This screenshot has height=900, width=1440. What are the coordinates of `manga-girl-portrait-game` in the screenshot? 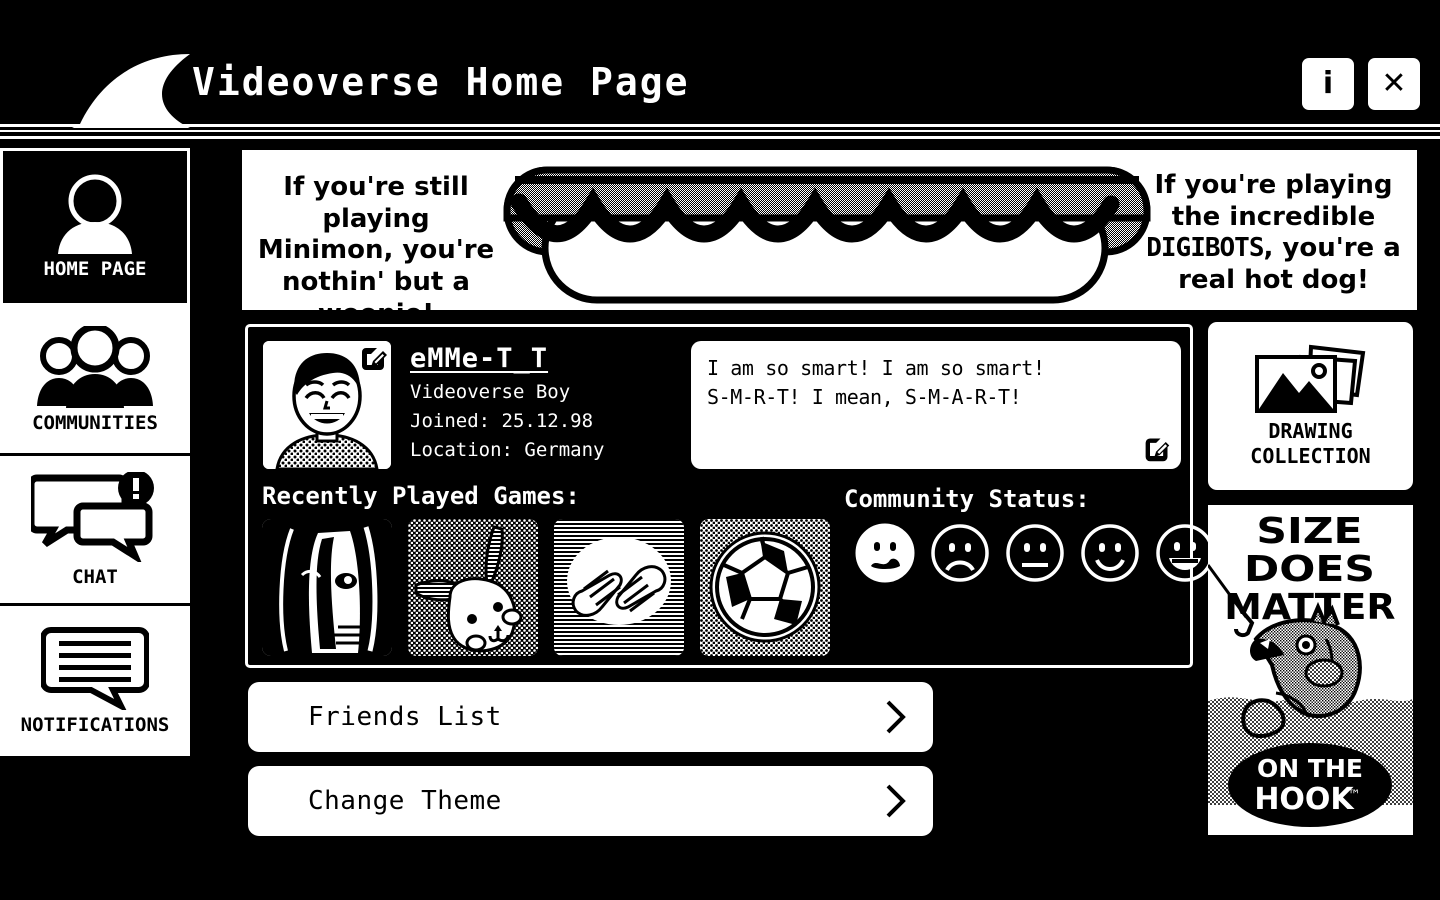 It's located at (327, 587).